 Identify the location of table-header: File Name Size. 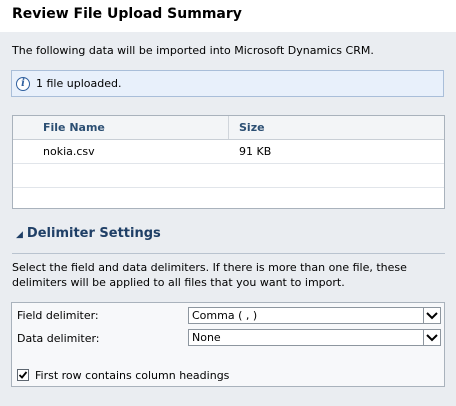
(228, 128).